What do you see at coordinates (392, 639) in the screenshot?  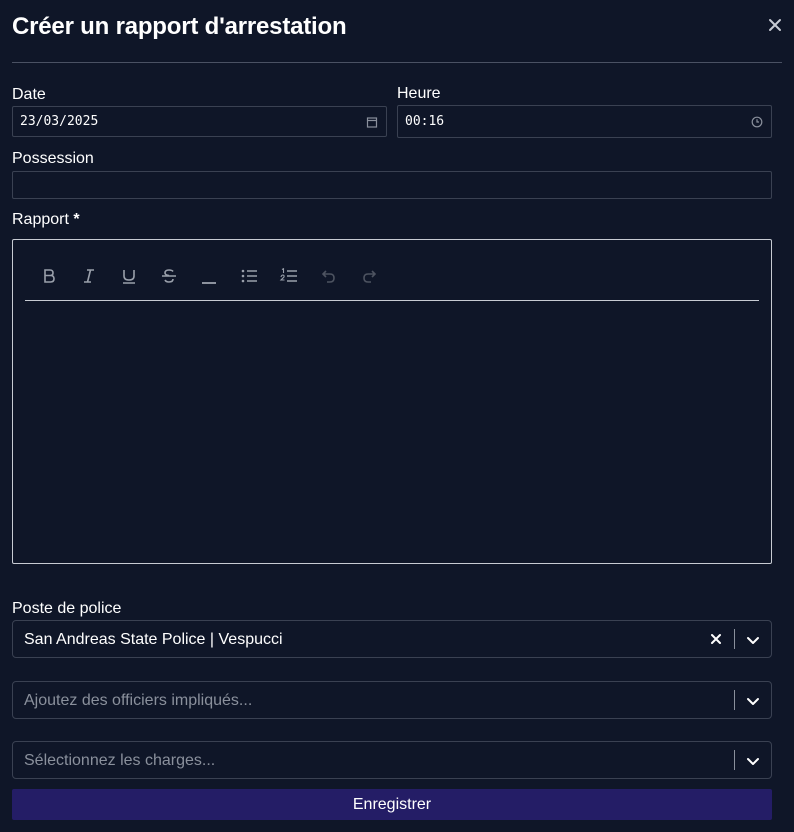 I see `police-station-select: San Andreas State Police | Vespucci` at bounding box center [392, 639].